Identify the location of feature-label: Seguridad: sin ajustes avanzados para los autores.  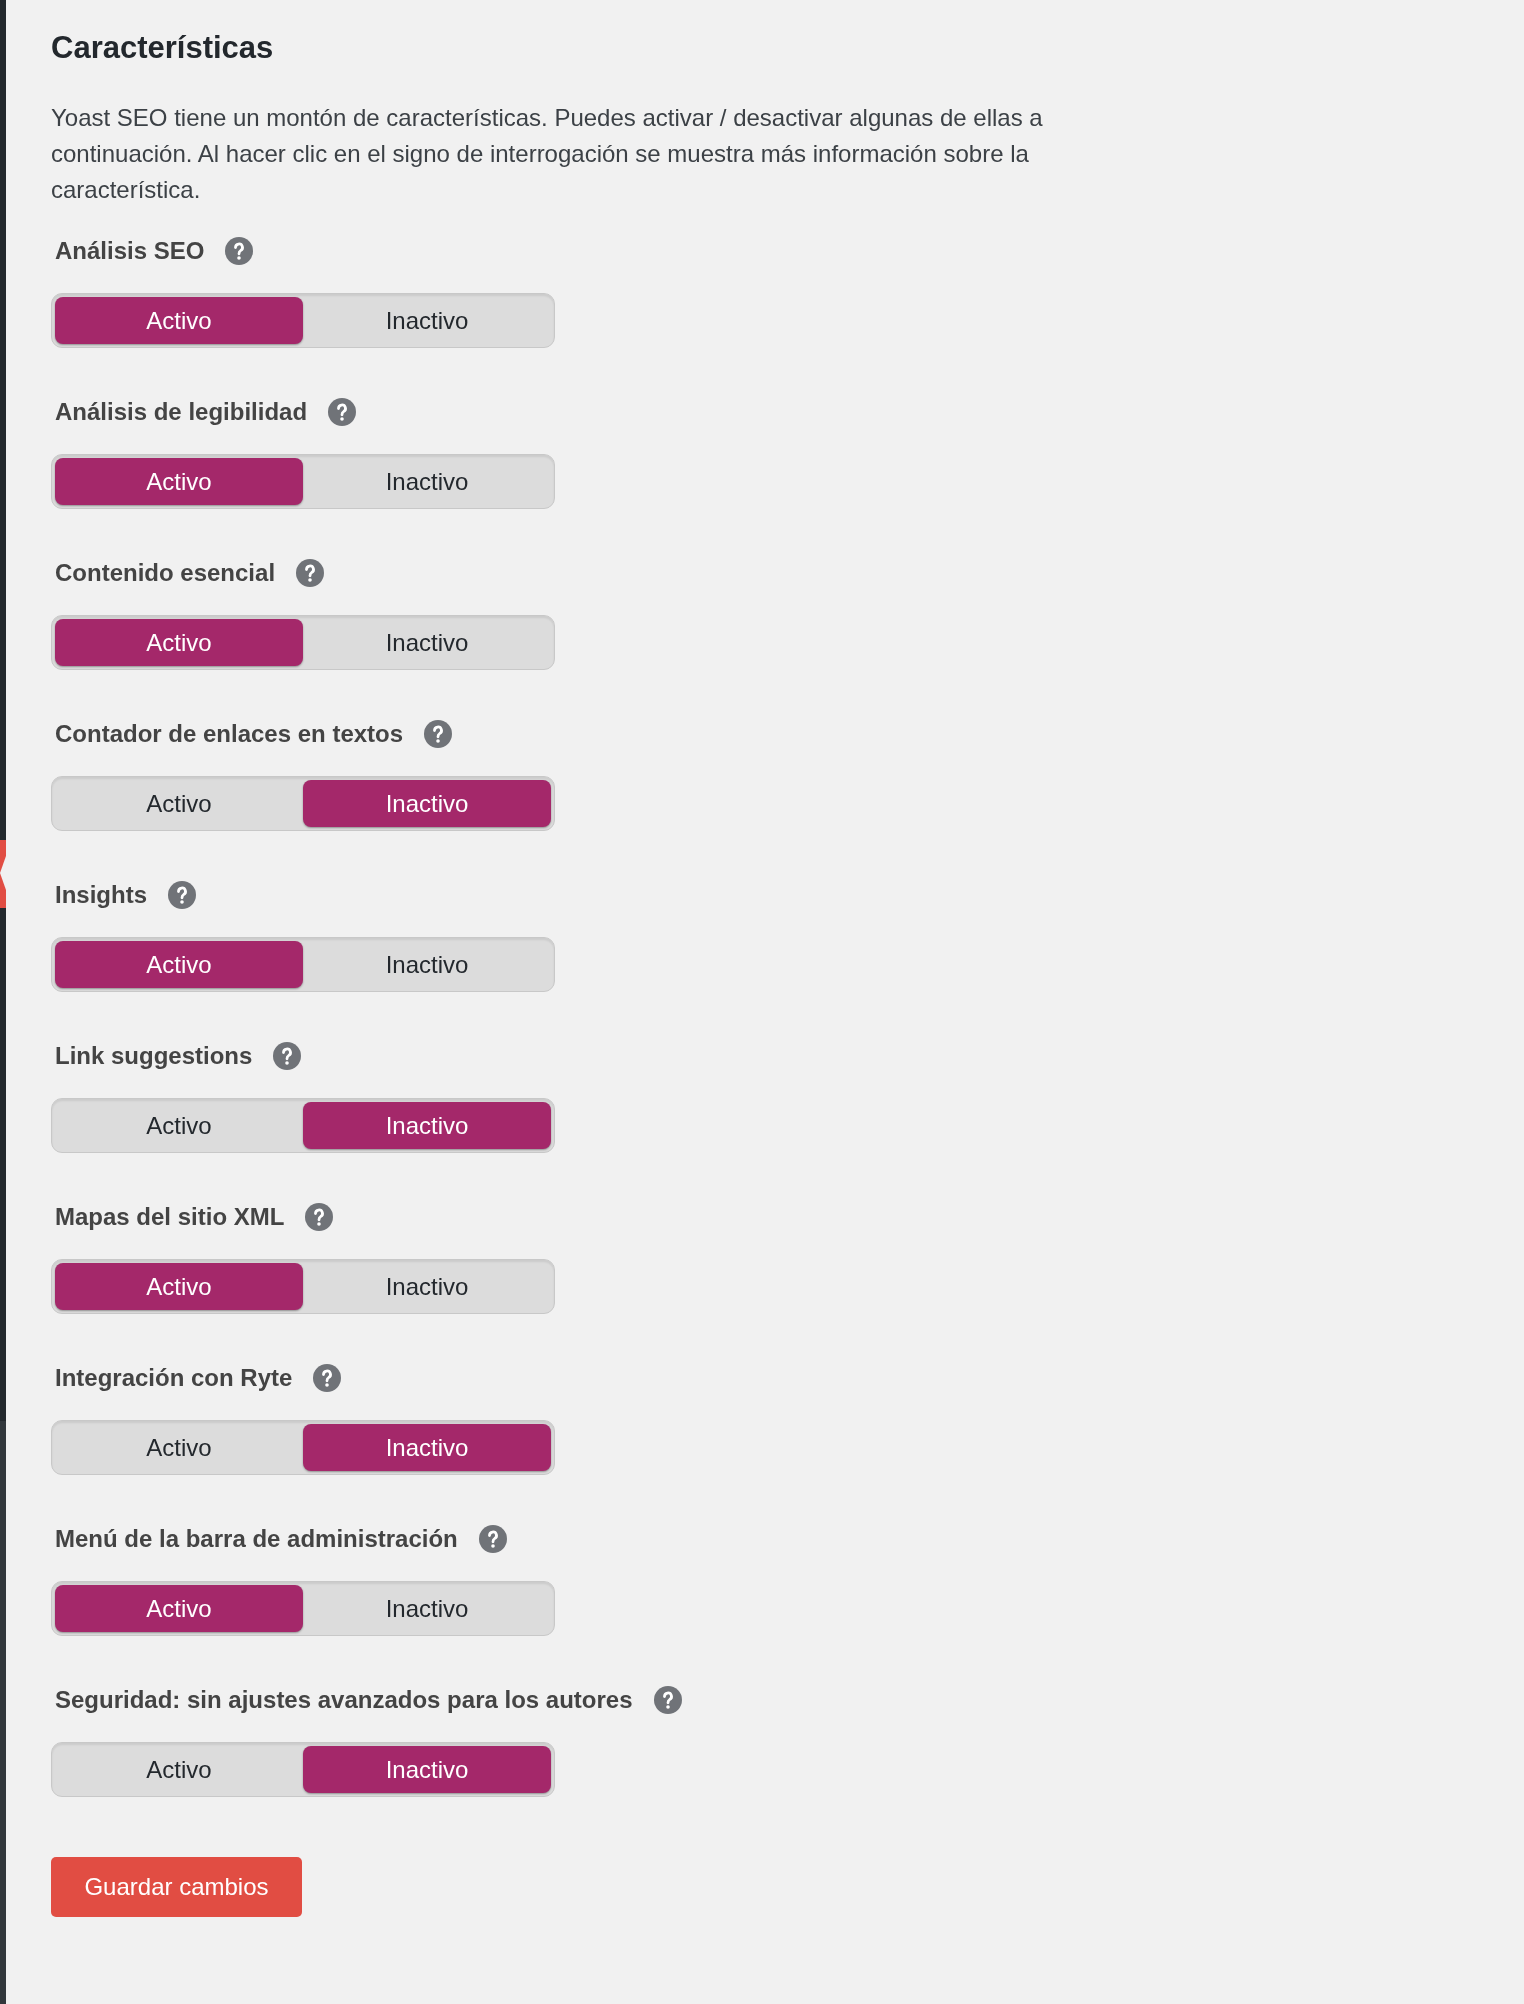
(344, 1700).